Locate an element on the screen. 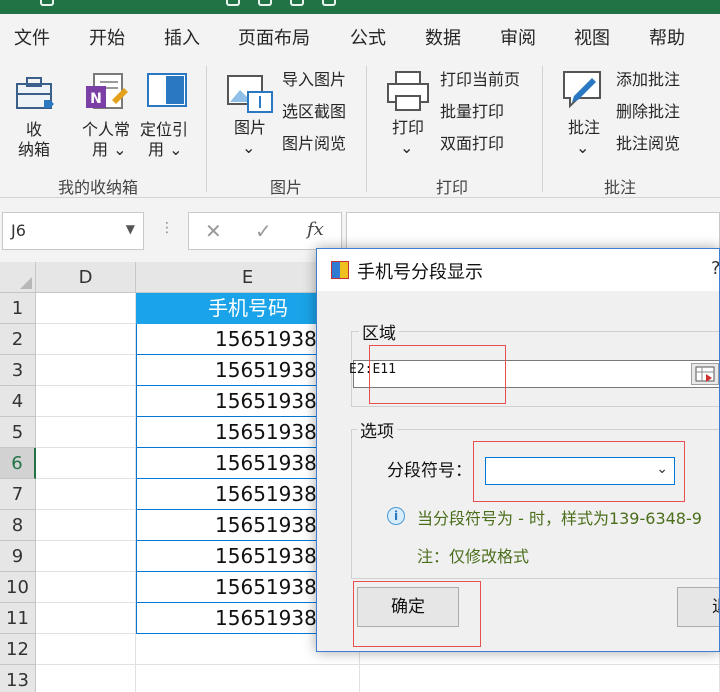 The image size is (720, 692). tab-insert: 插入 is located at coordinates (182, 37).